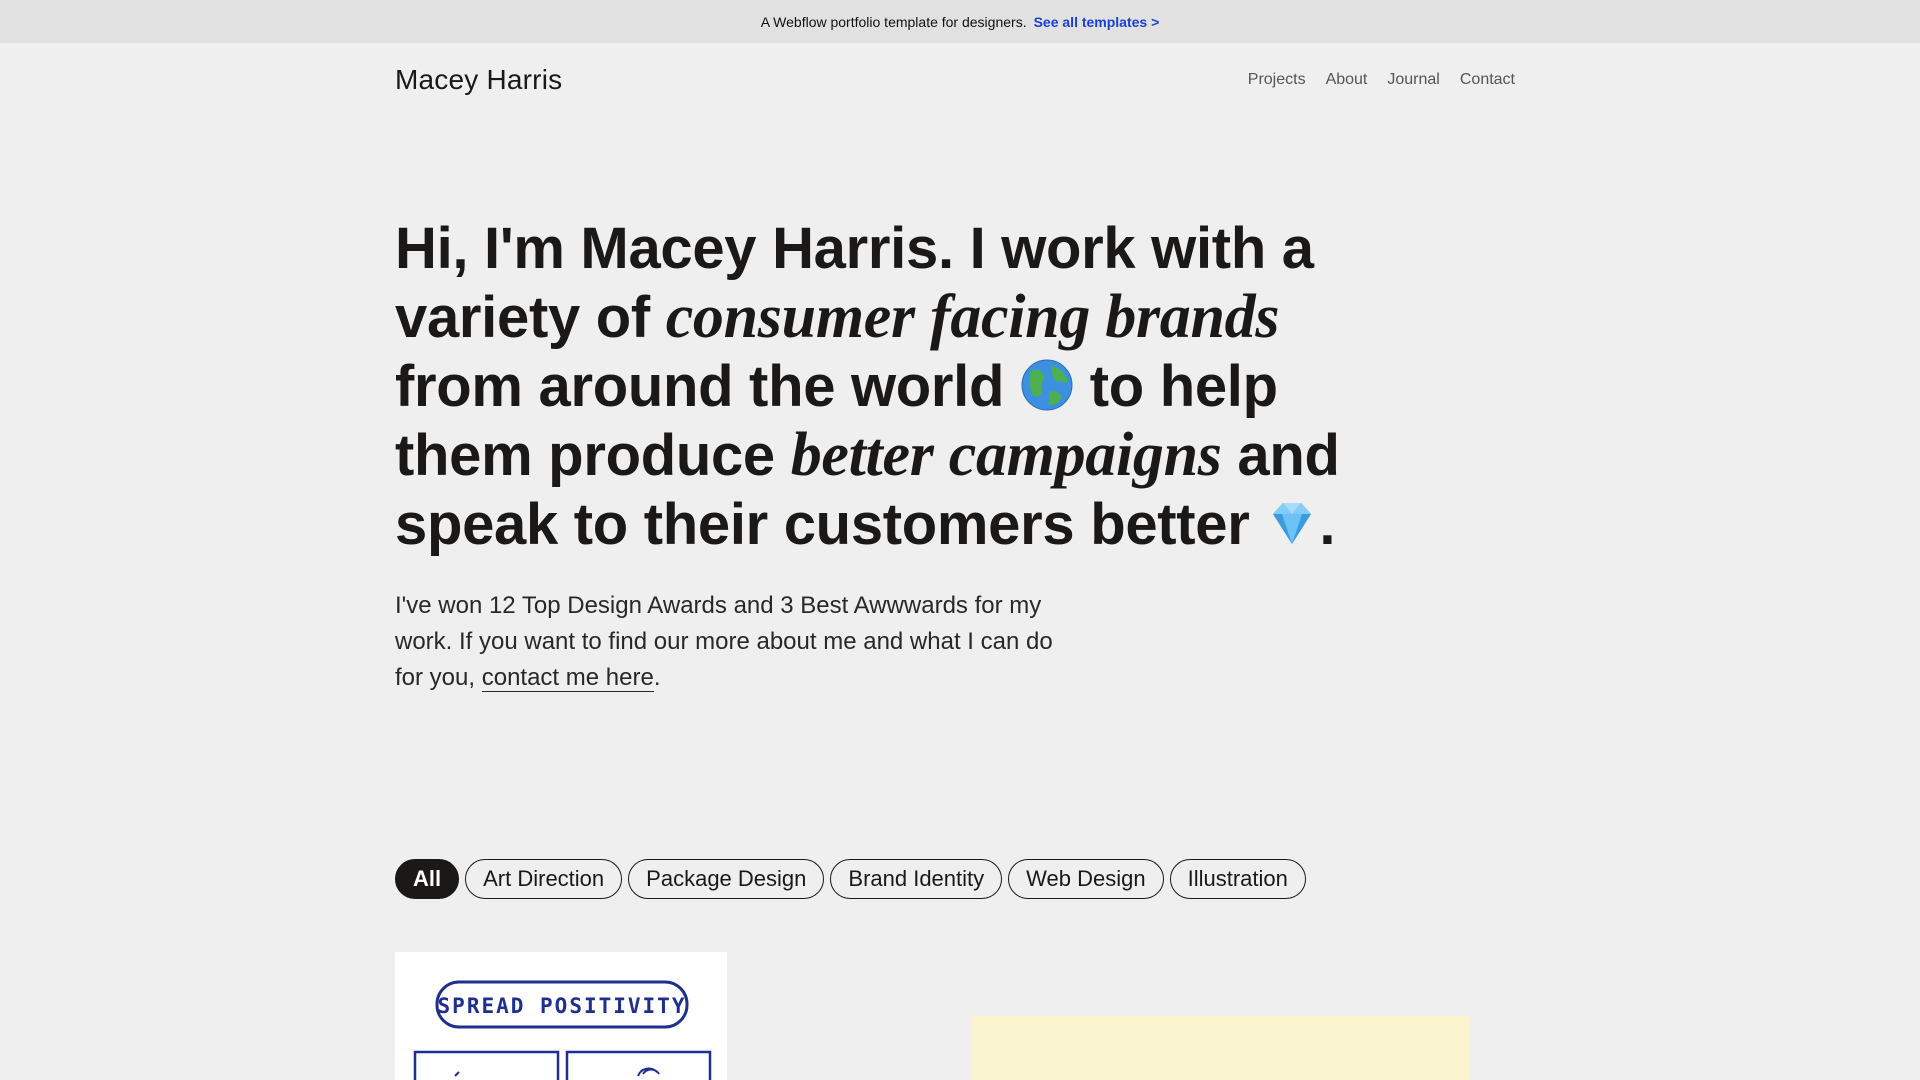 Image resolution: width=1920 pixels, height=1080 pixels. I want to click on intro-end: ., so click(657, 677).